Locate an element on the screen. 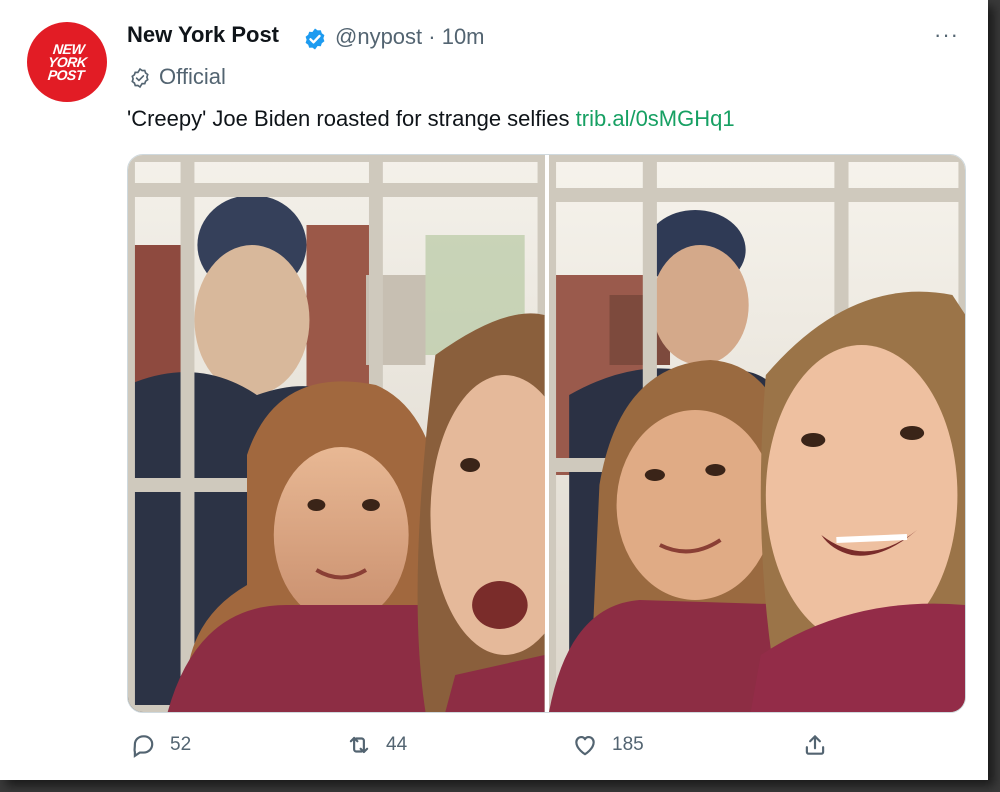 Image resolution: width=1000 pixels, height=792 pixels. share-icon is located at coordinates (815, 745).